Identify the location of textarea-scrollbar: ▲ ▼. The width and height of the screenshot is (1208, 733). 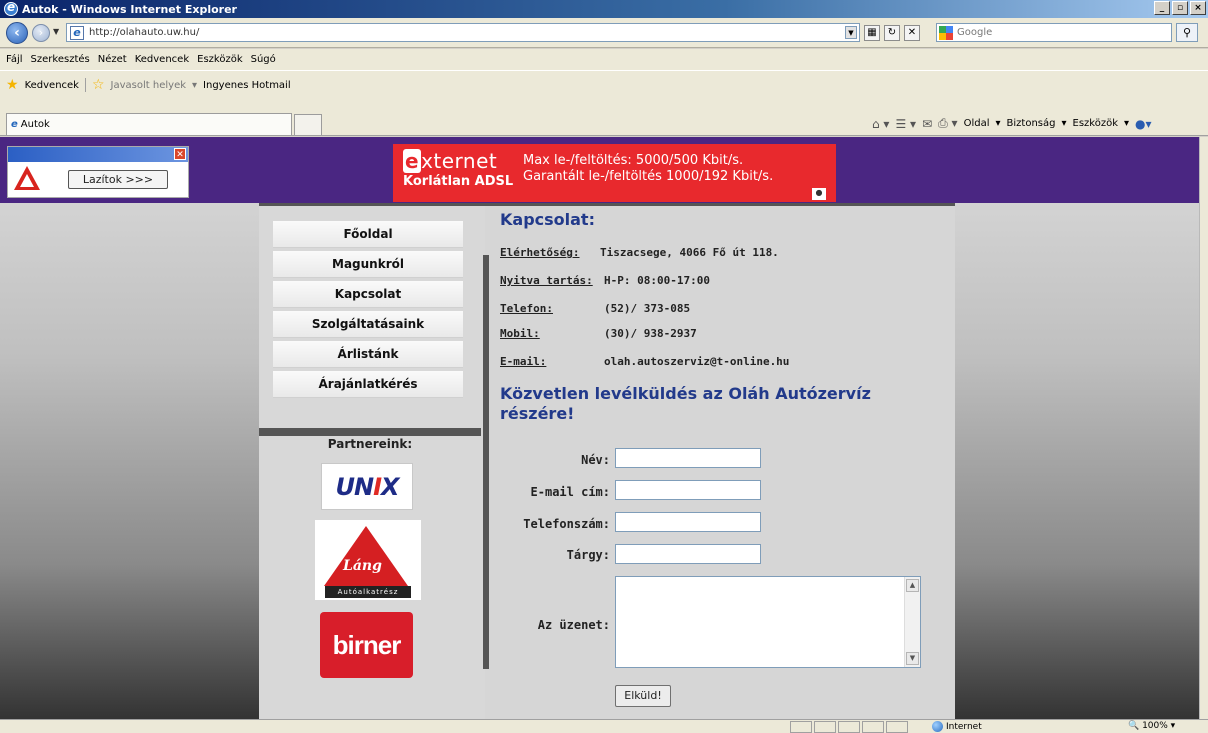
(912, 622).